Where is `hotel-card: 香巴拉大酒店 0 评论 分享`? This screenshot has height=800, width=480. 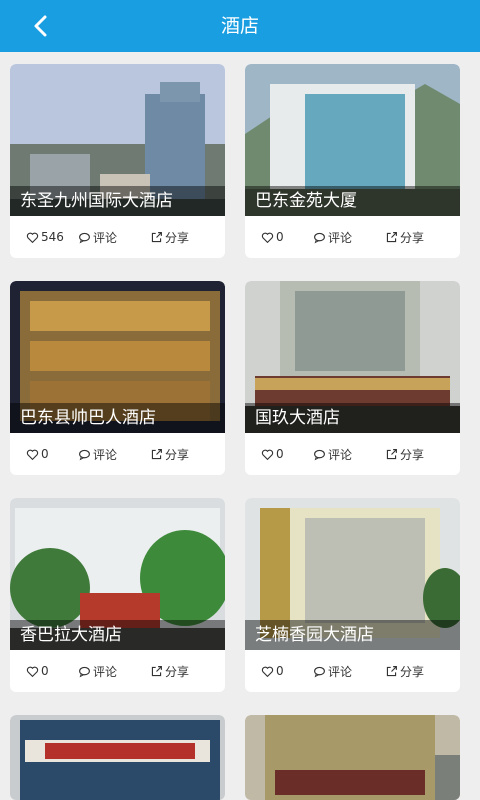
hotel-card: 香巴拉大酒店 0 评论 分享 is located at coordinates (117, 595).